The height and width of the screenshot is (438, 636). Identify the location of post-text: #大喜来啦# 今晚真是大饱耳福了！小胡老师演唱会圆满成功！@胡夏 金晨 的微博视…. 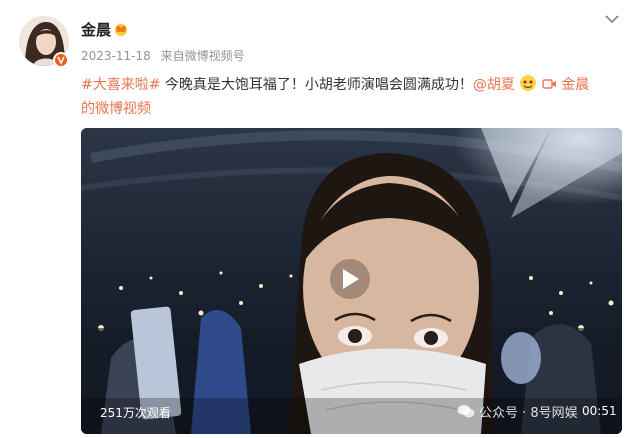
(353, 97).